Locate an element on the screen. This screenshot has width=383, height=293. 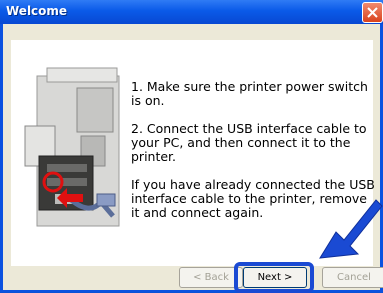
pointer-arrow-icon is located at coordinates (351, 229).